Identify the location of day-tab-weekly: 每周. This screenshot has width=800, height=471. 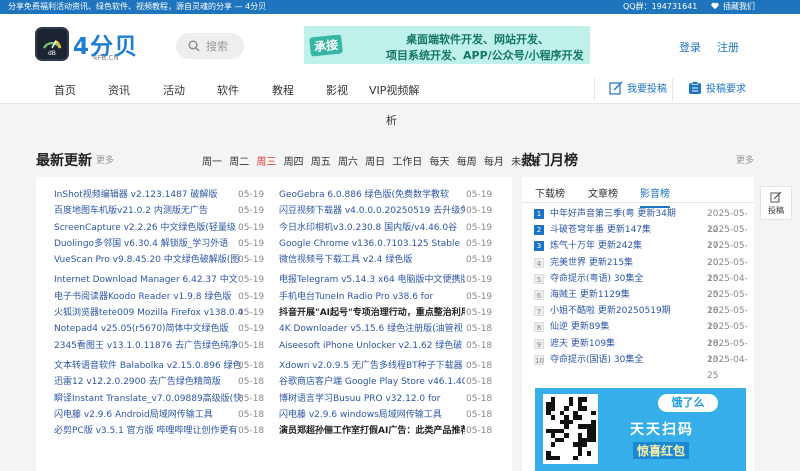
(467, 162).